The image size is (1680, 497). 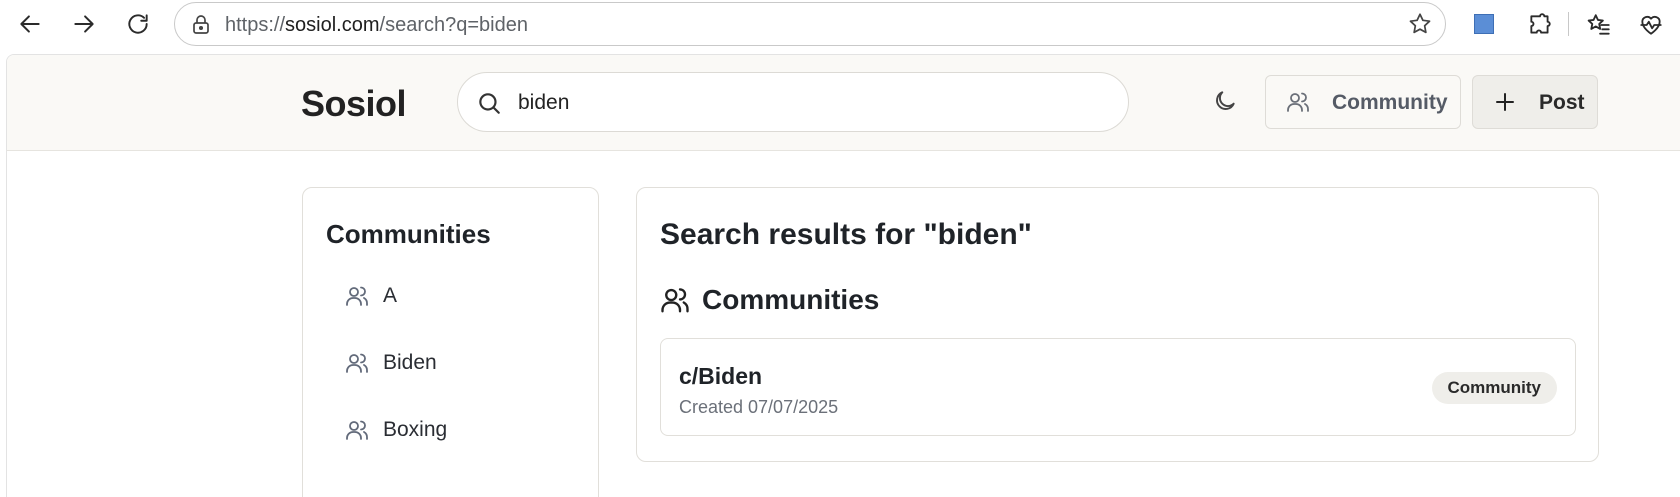 What do you see at coordinates (489, 103) in the screenshot?
I see `search-icon` at bounding box center [489, 103].